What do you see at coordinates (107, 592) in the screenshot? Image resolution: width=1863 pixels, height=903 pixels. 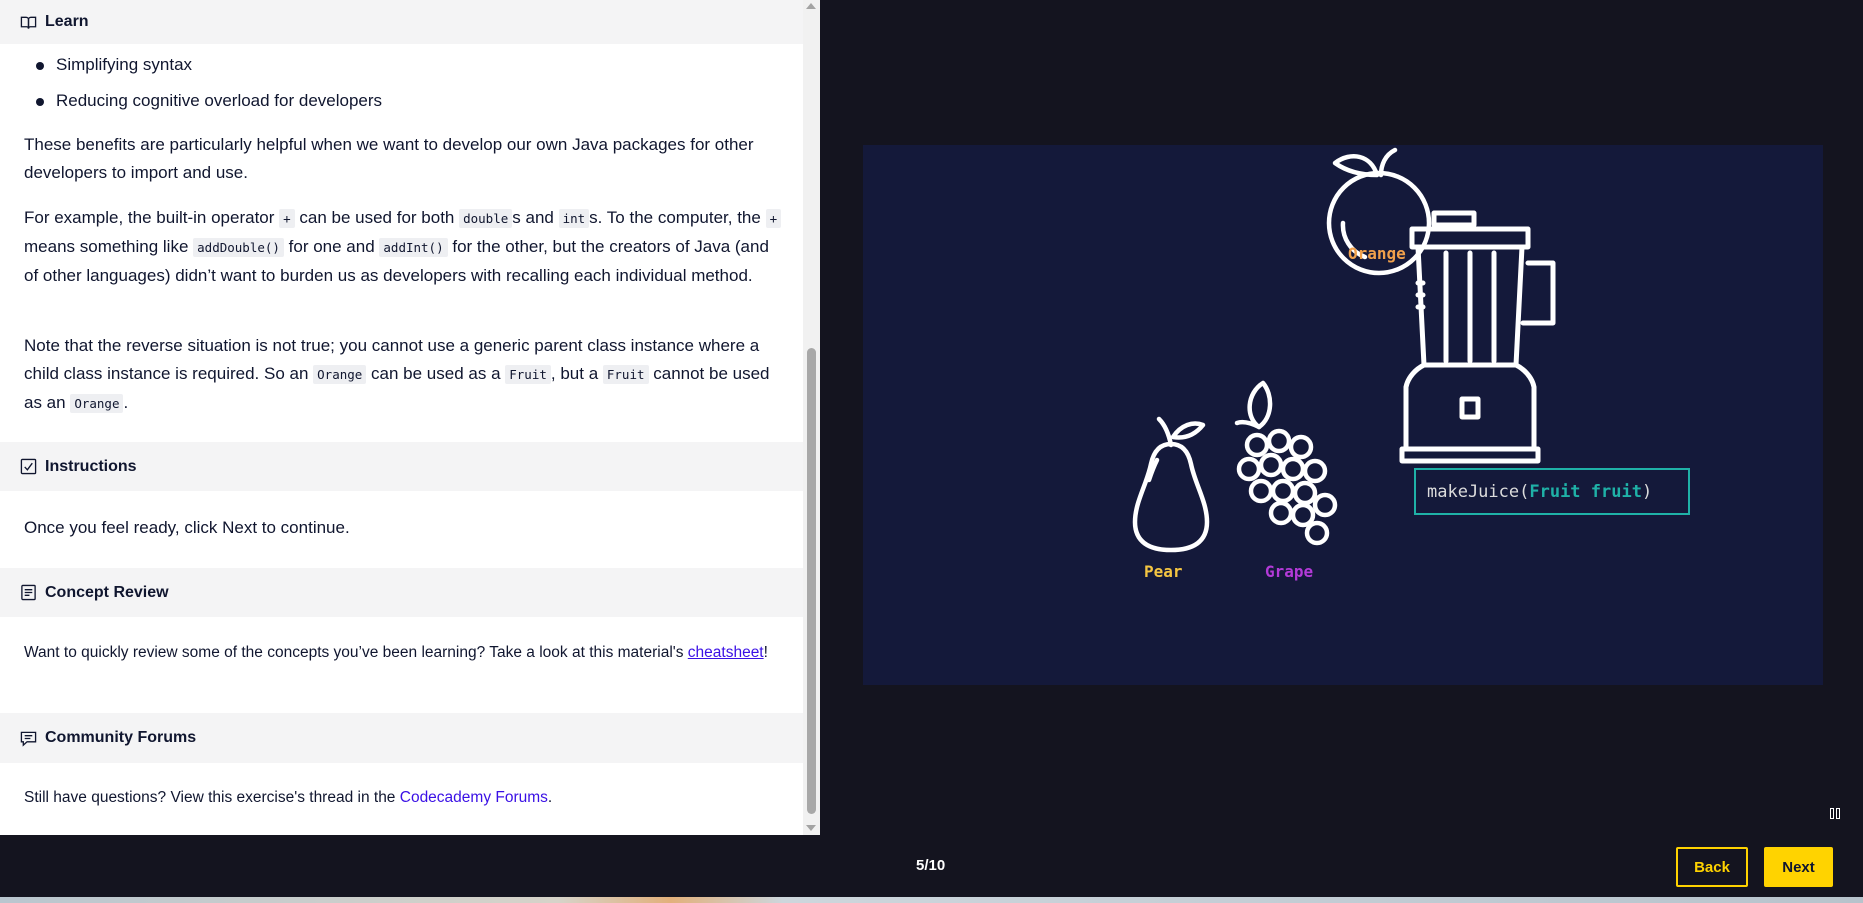 I see `concept-review-header-label: Concept Review` at bounding box center [107, 592].